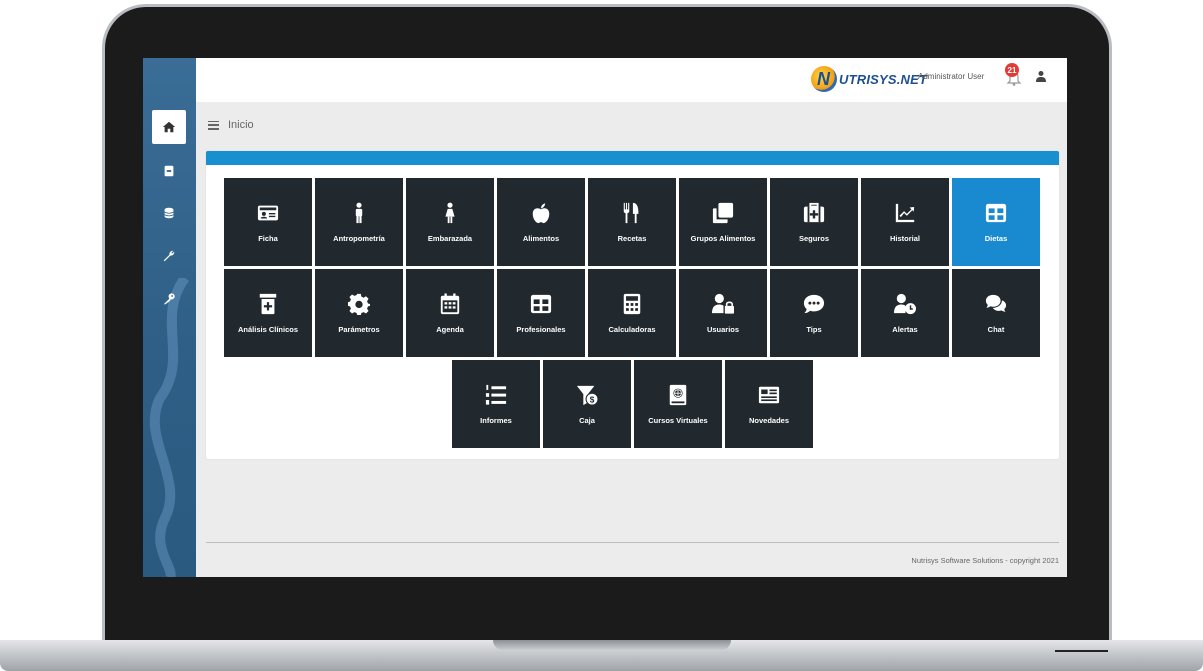 Image resolution: width=1203 pixels, height=671 pixels. I want to click on user-name: Administrator User, so click(951, 76).